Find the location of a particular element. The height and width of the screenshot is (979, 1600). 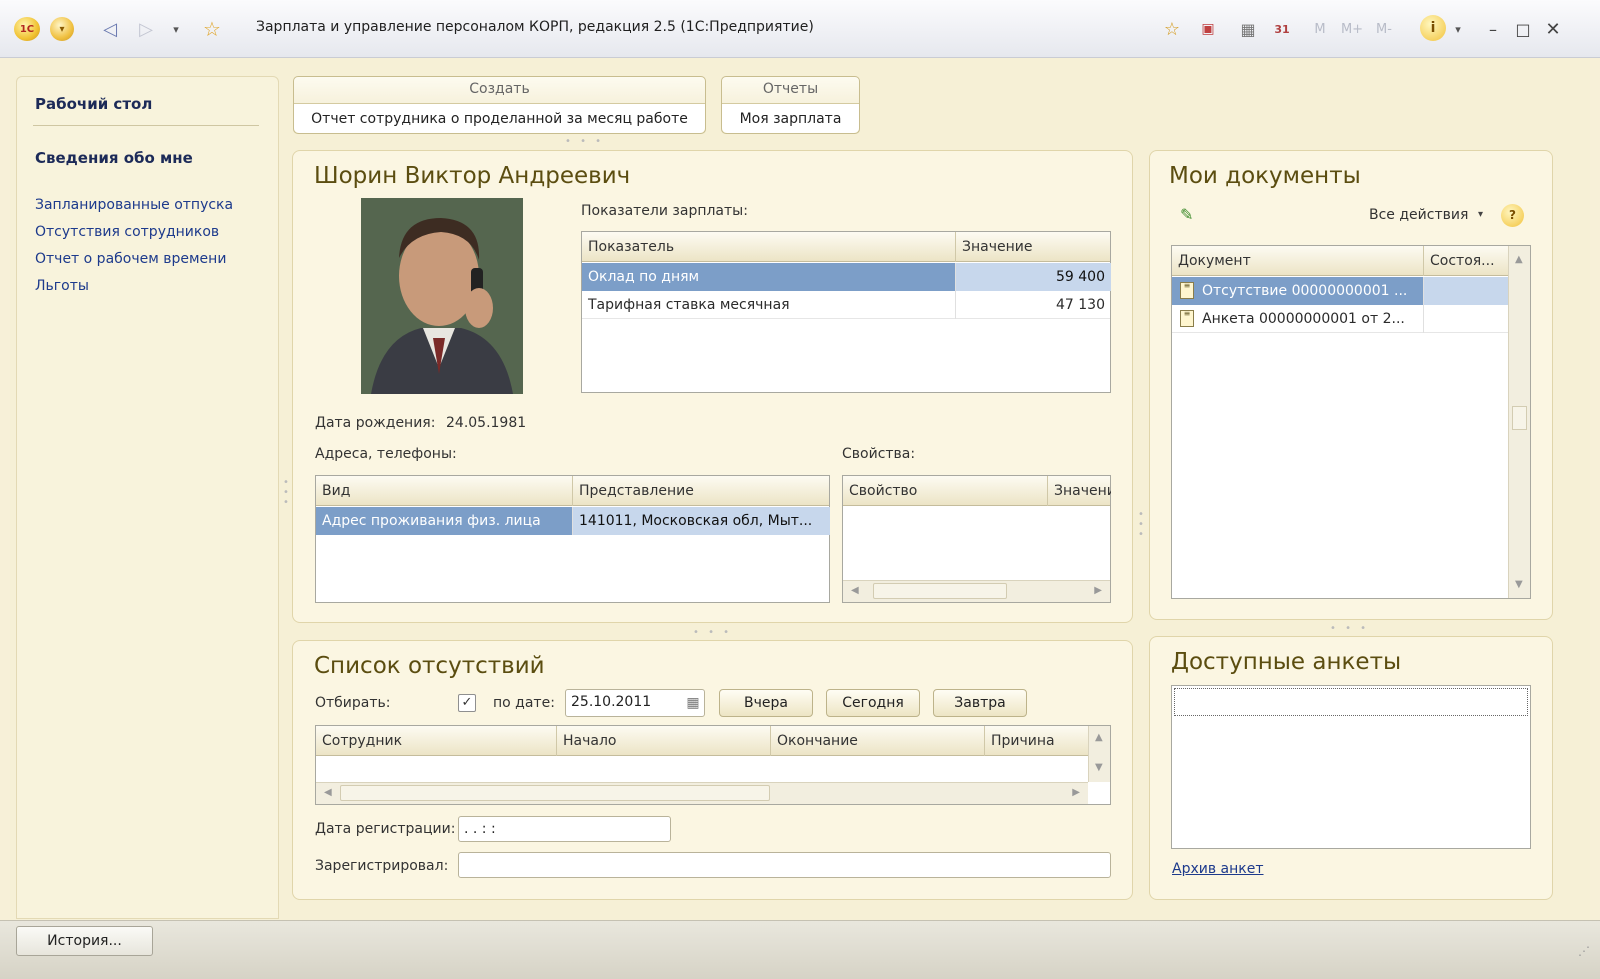

forward-icon: ▷ is located at coordinates (146, 29).